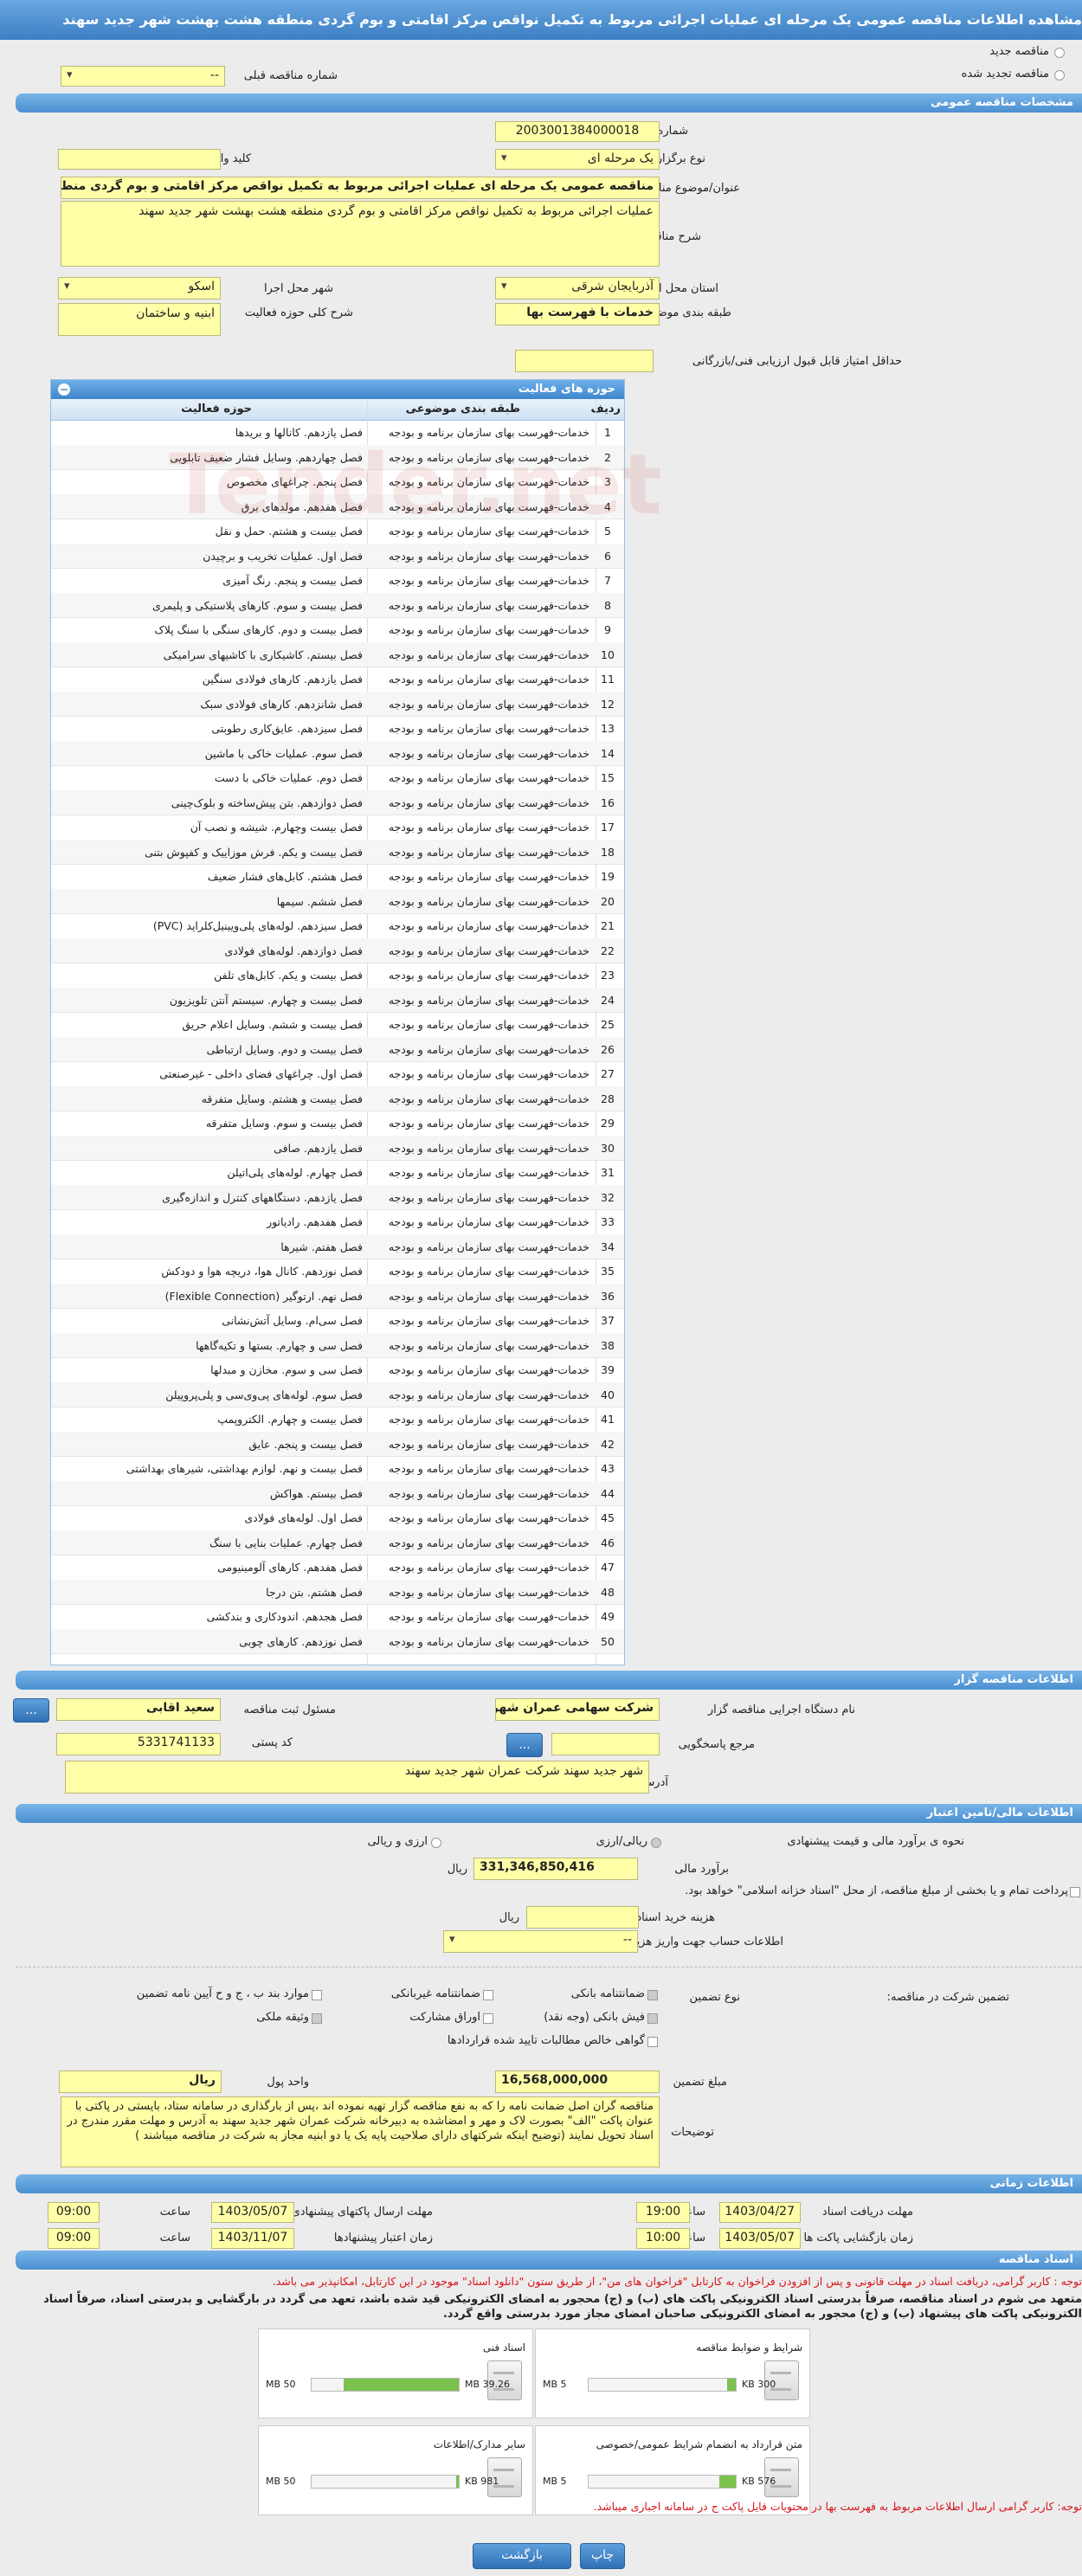 The height and width of the screenshot is (2576, 1082). I want to click on submit-time-label: ساعت, so click(174, 2212).